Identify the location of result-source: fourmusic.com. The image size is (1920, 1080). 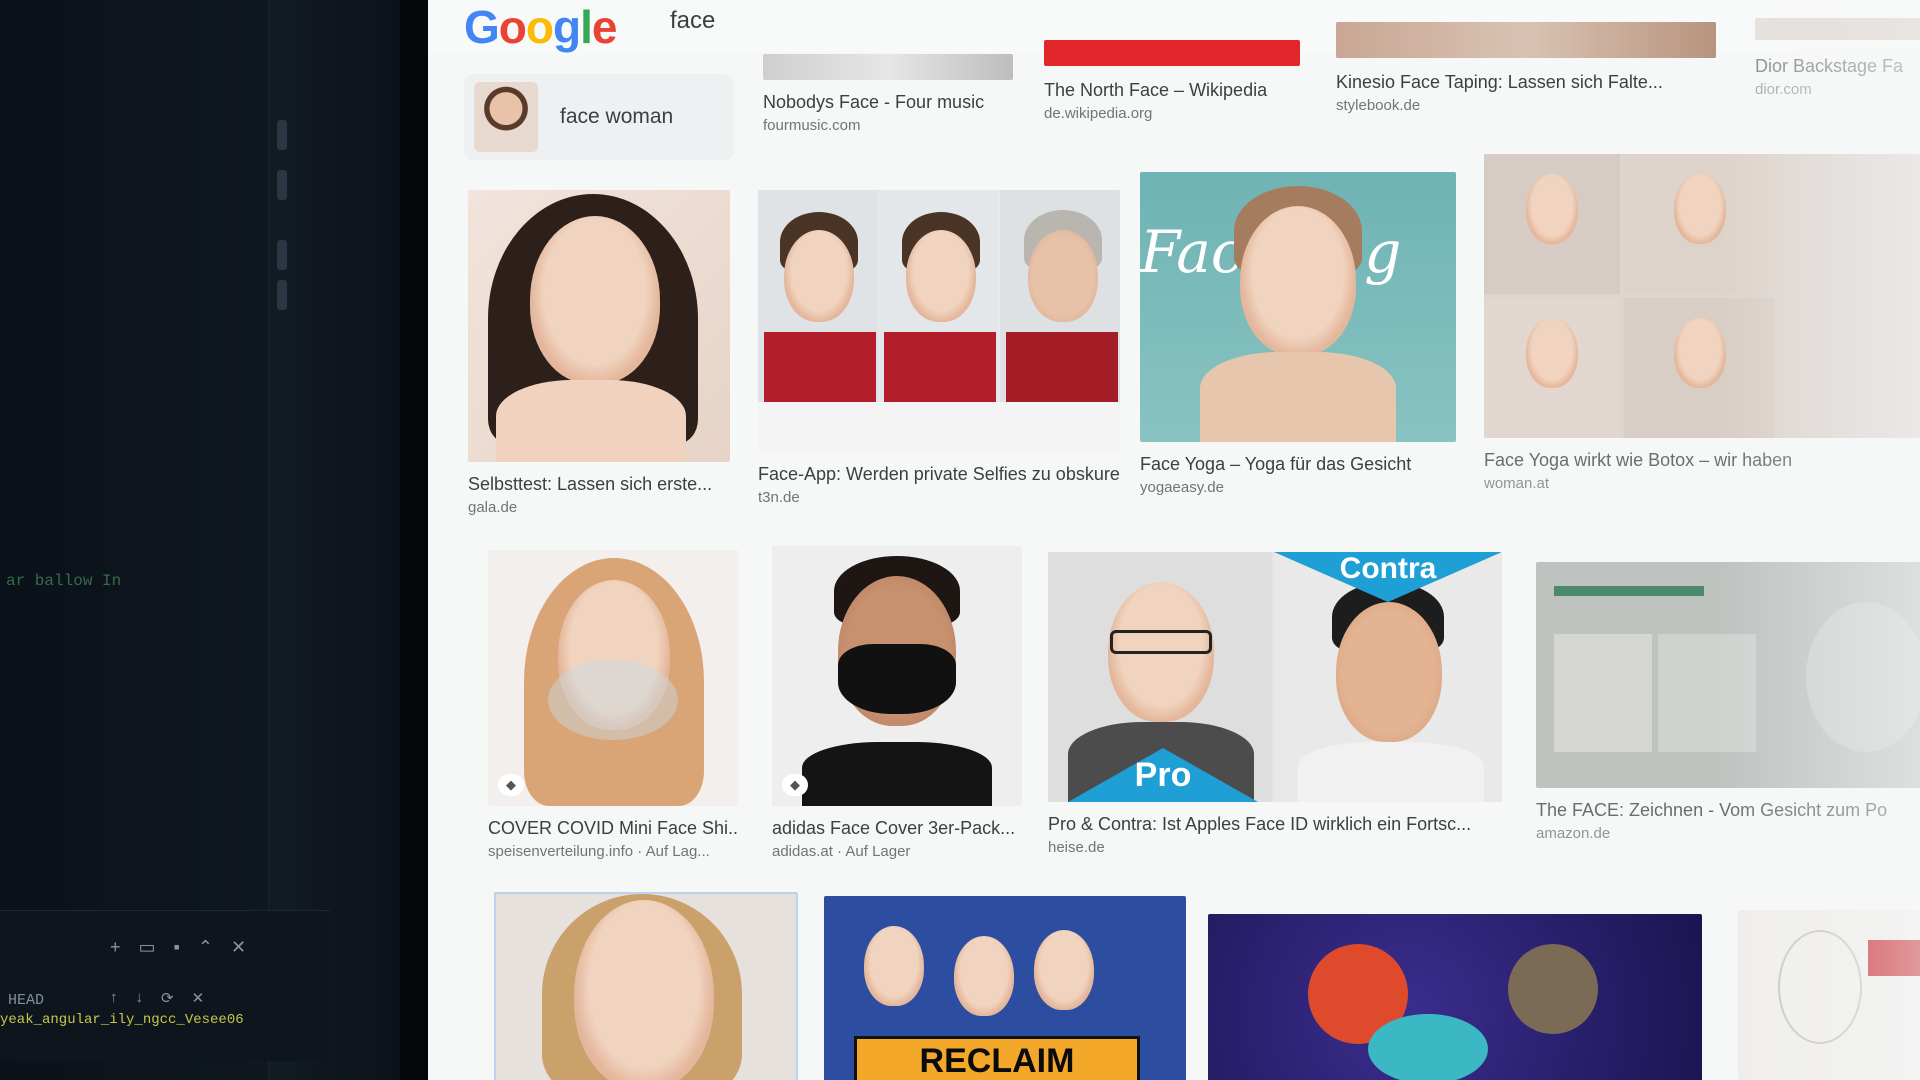
(812, 125).